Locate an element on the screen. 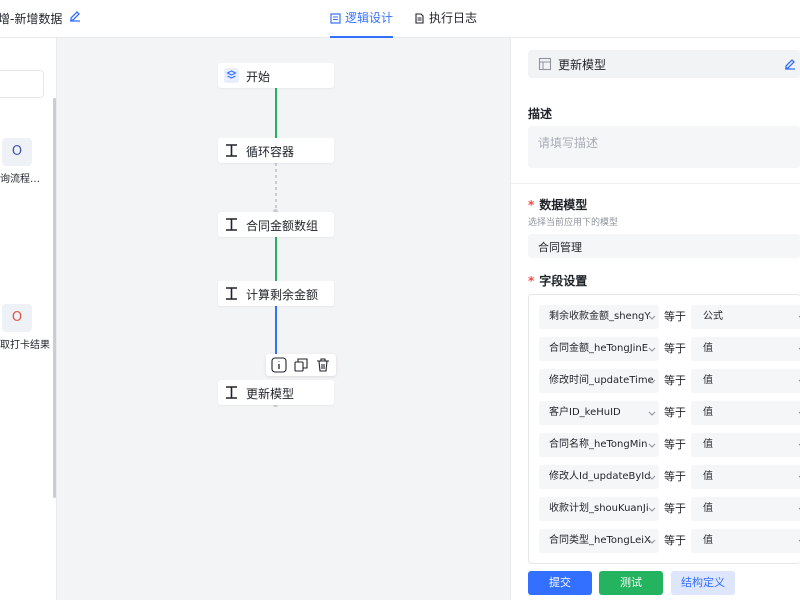 The image size is (800, 600). data-model-value: 合同管理 is located at coordinates (560, 247).